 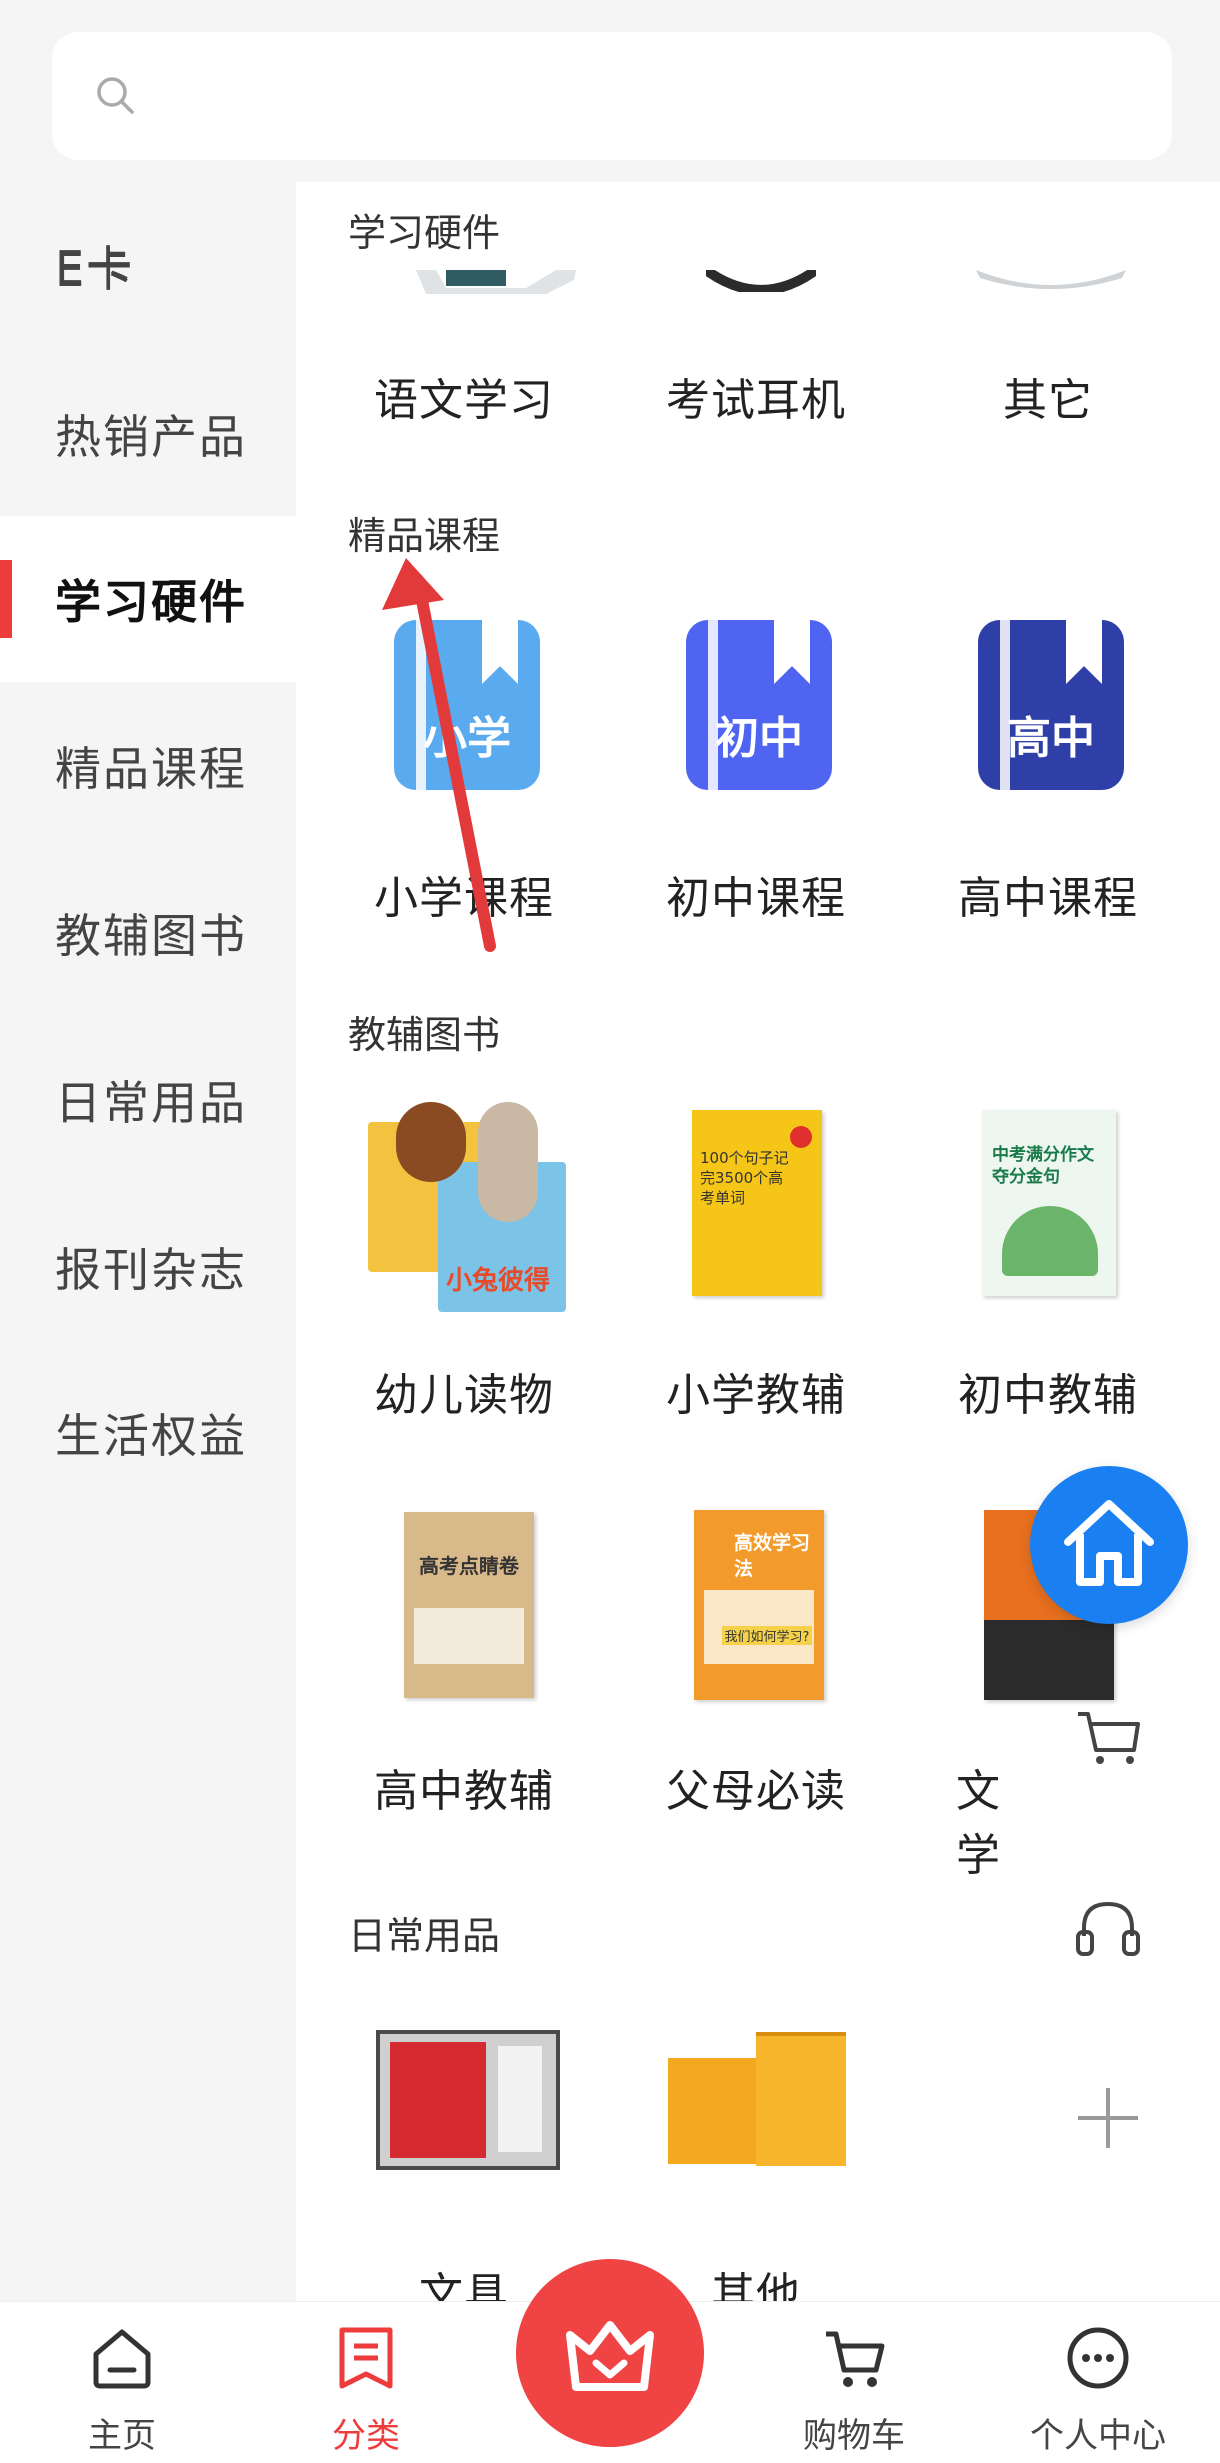 I want to click on book-cover-title: 高效学习法, so click(x=772, y=1556).